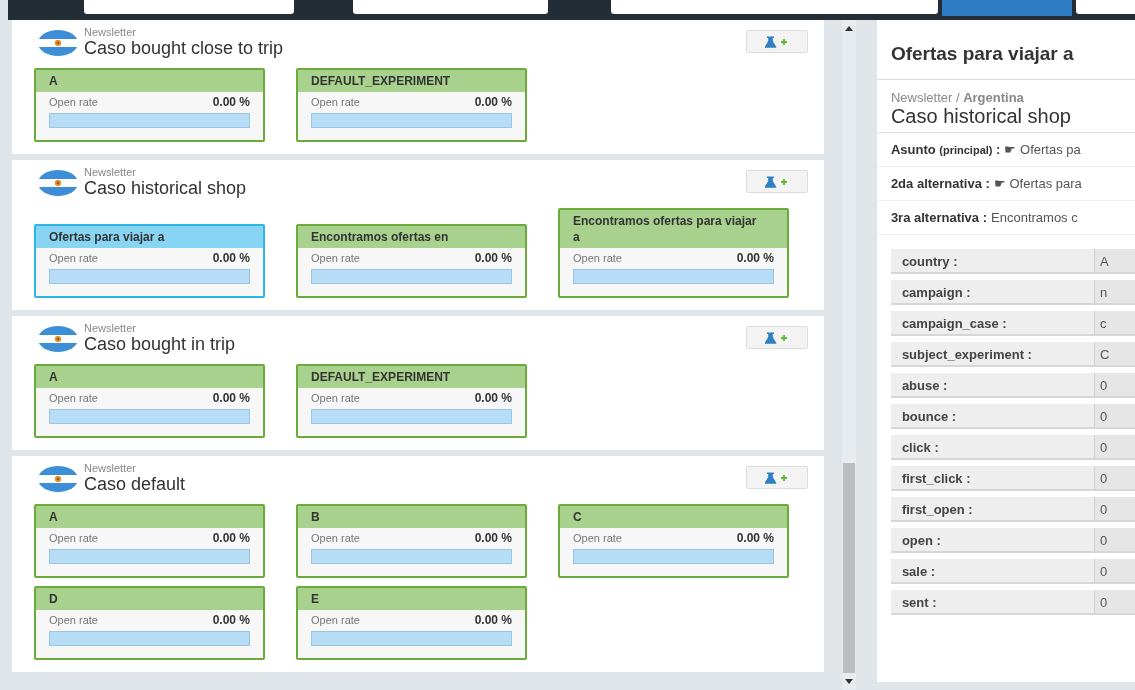 The width and height of the screenshot is (1135, 690). I want to click on case-title: Caso bought in trip, so click(160, 344).